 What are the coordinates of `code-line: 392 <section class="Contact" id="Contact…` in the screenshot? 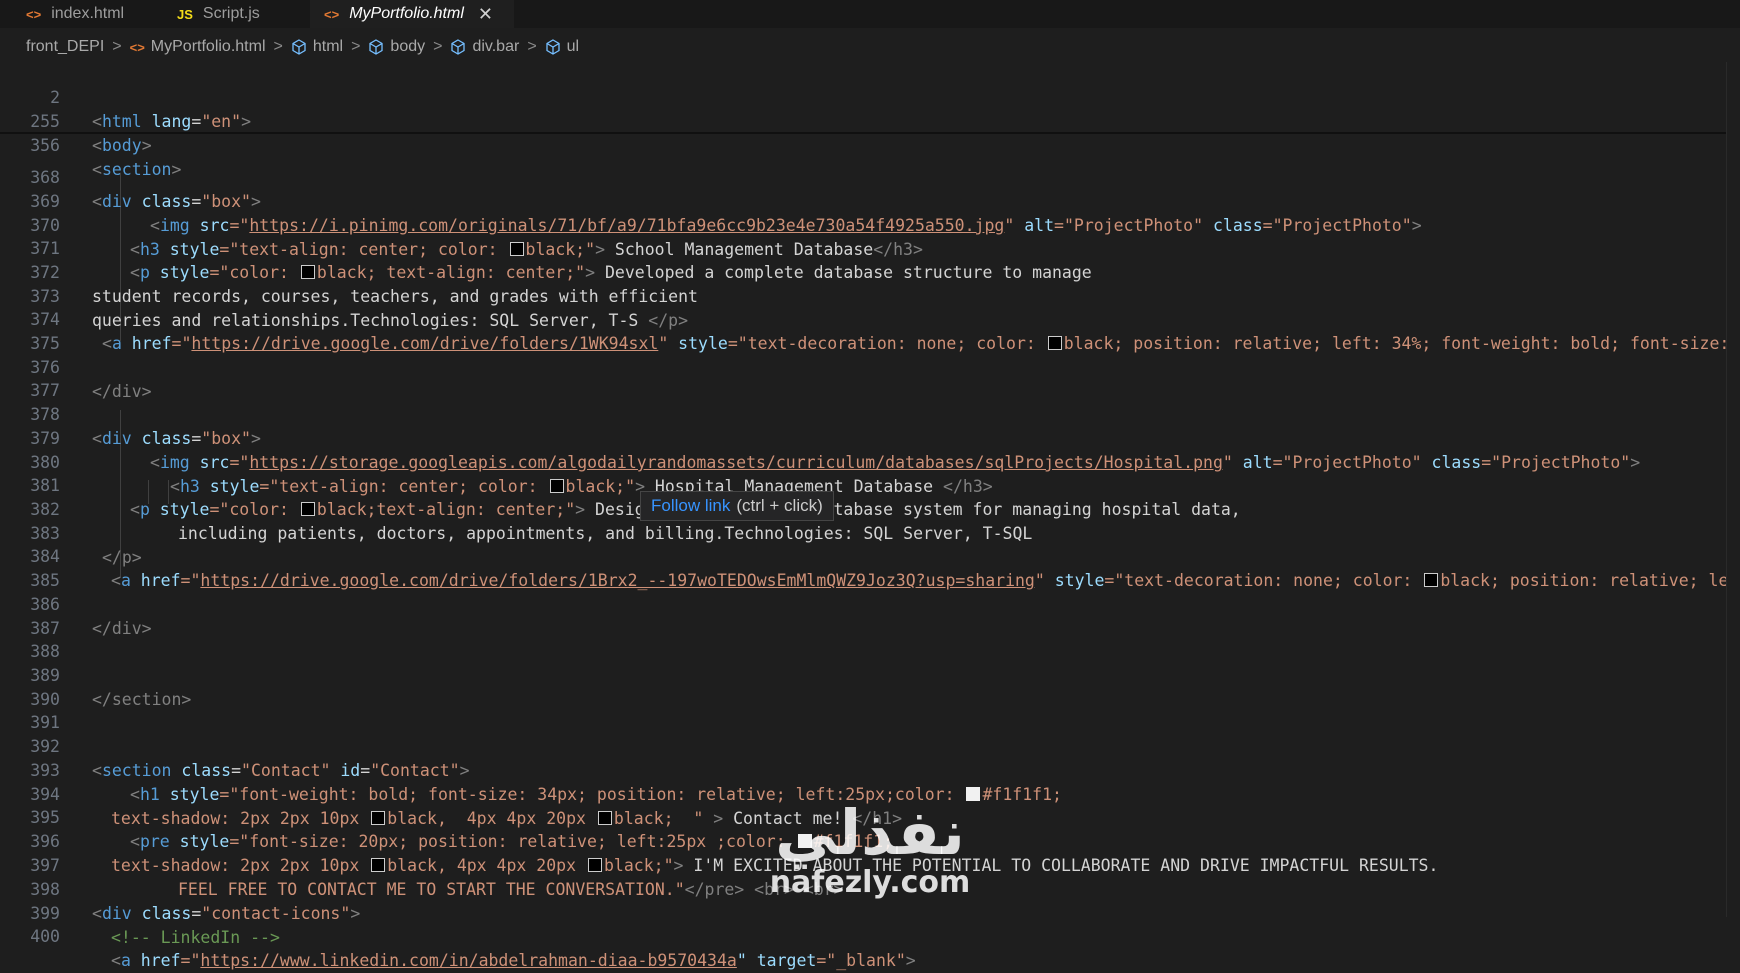 It's located at (870, 745).